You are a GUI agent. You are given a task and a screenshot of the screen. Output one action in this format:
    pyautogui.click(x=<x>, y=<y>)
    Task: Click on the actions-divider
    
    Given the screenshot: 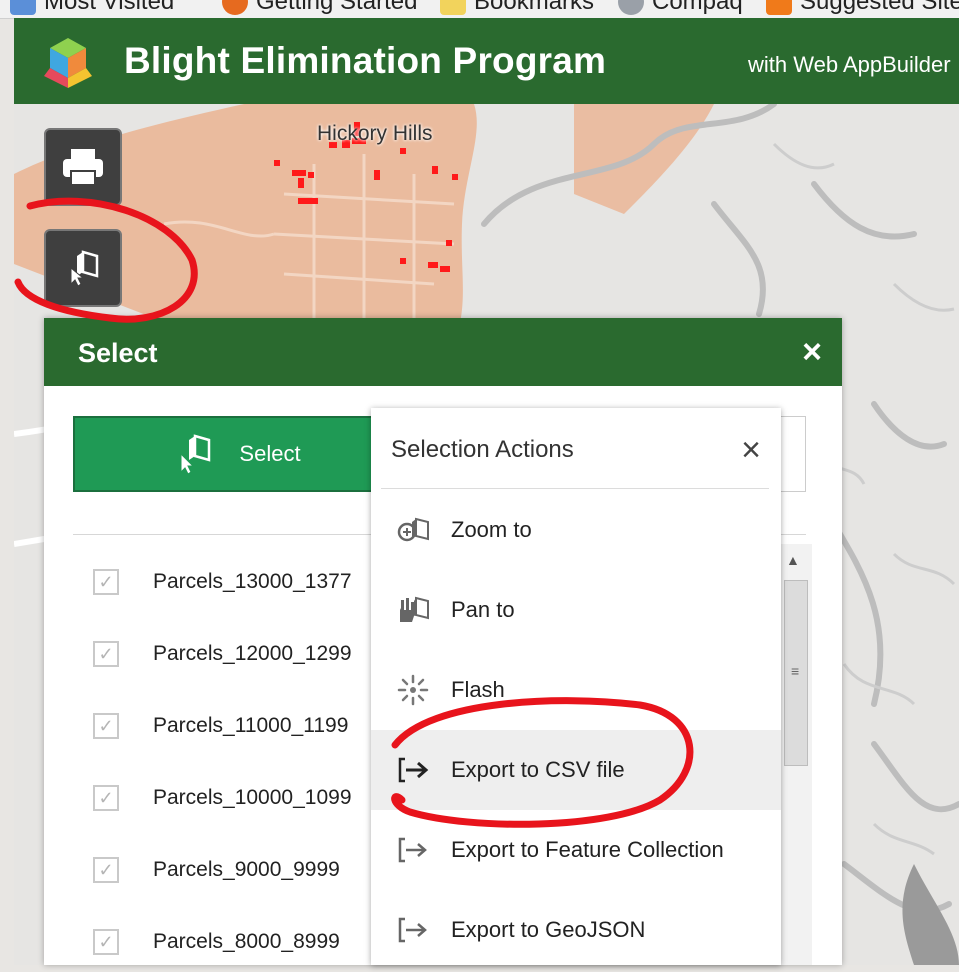 What is the action you would take?
    pyautogui.click(x=575, y=488)
    